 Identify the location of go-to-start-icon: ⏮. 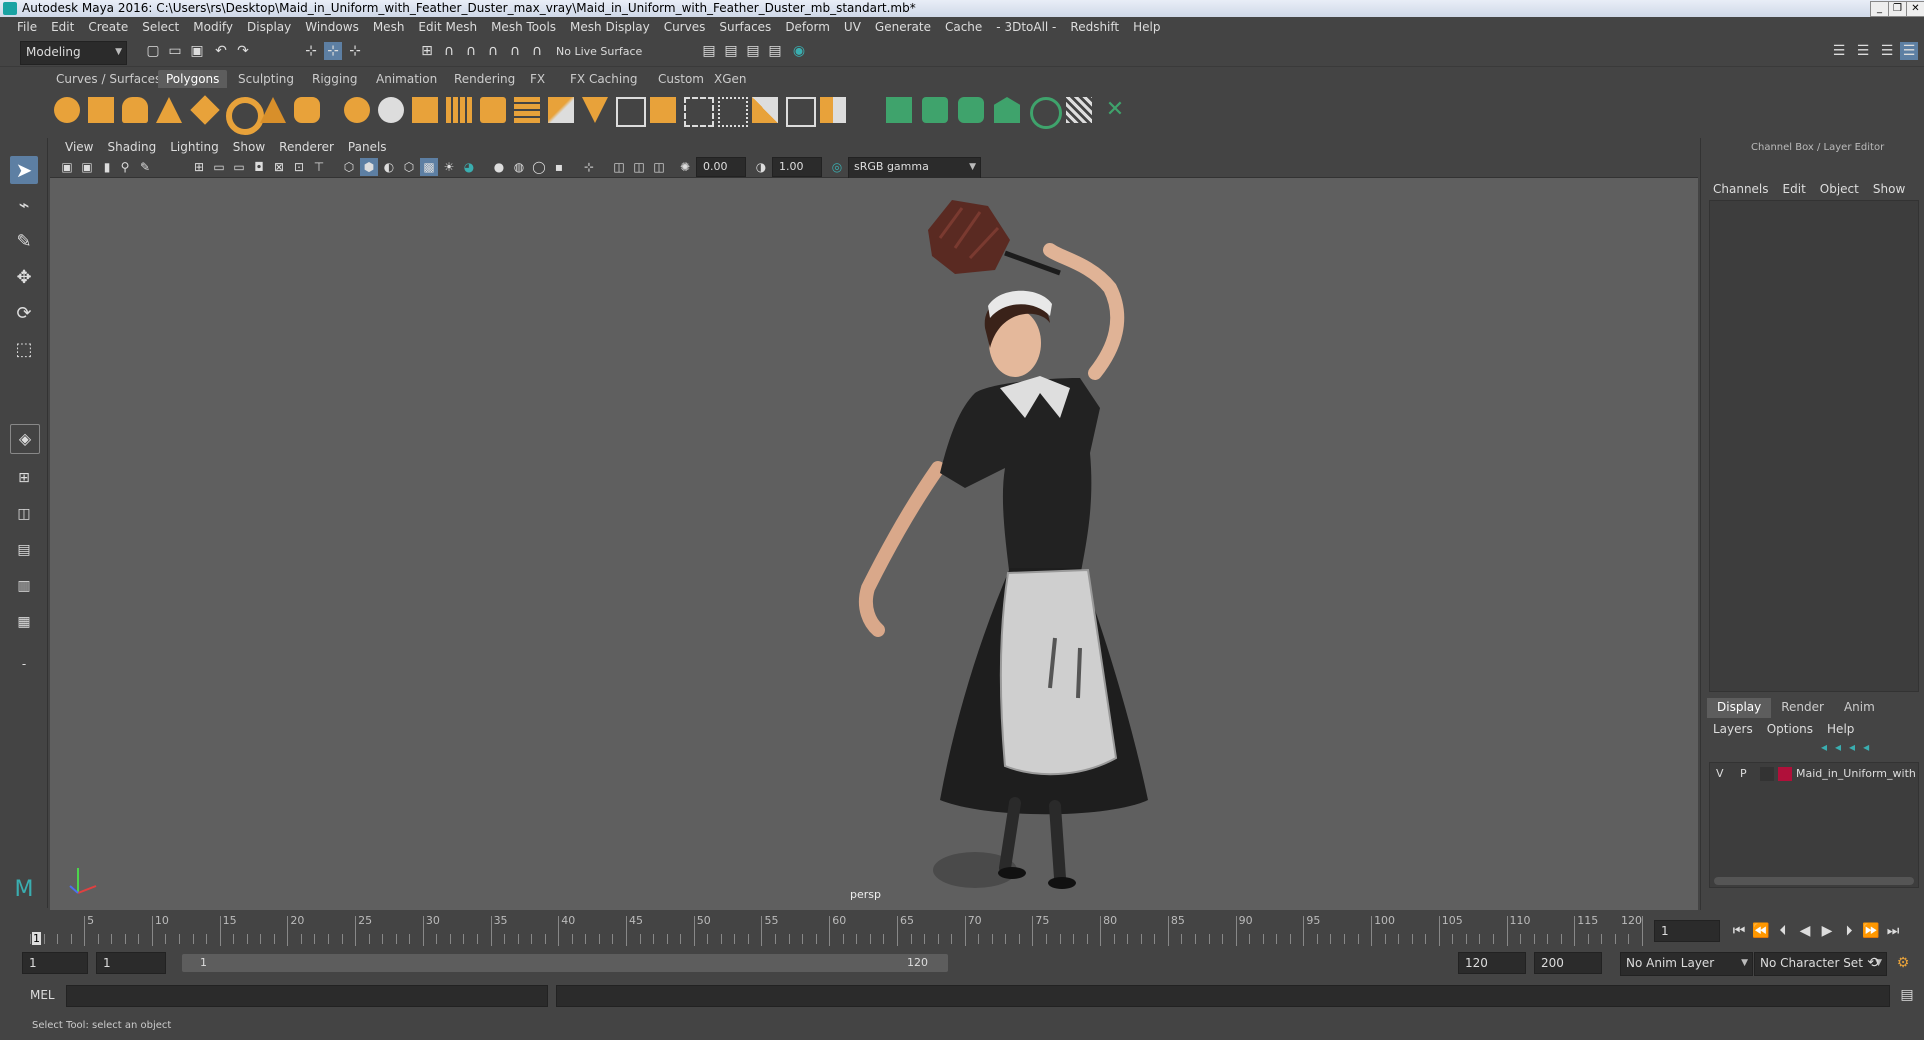
(1739, 931).